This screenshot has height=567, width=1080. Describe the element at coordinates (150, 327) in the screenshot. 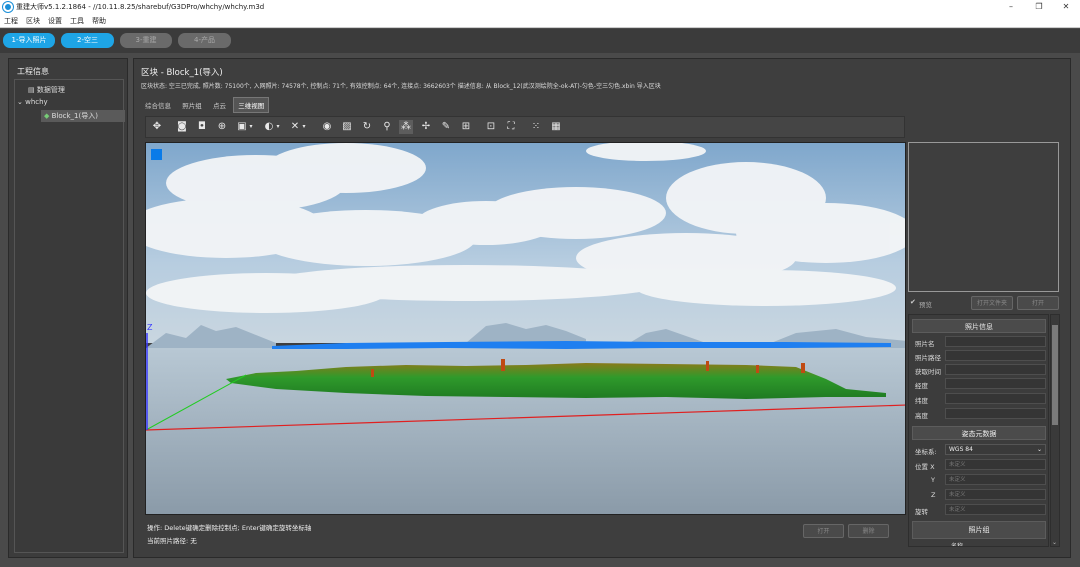

I see `z-axis-label: Z` at that location.